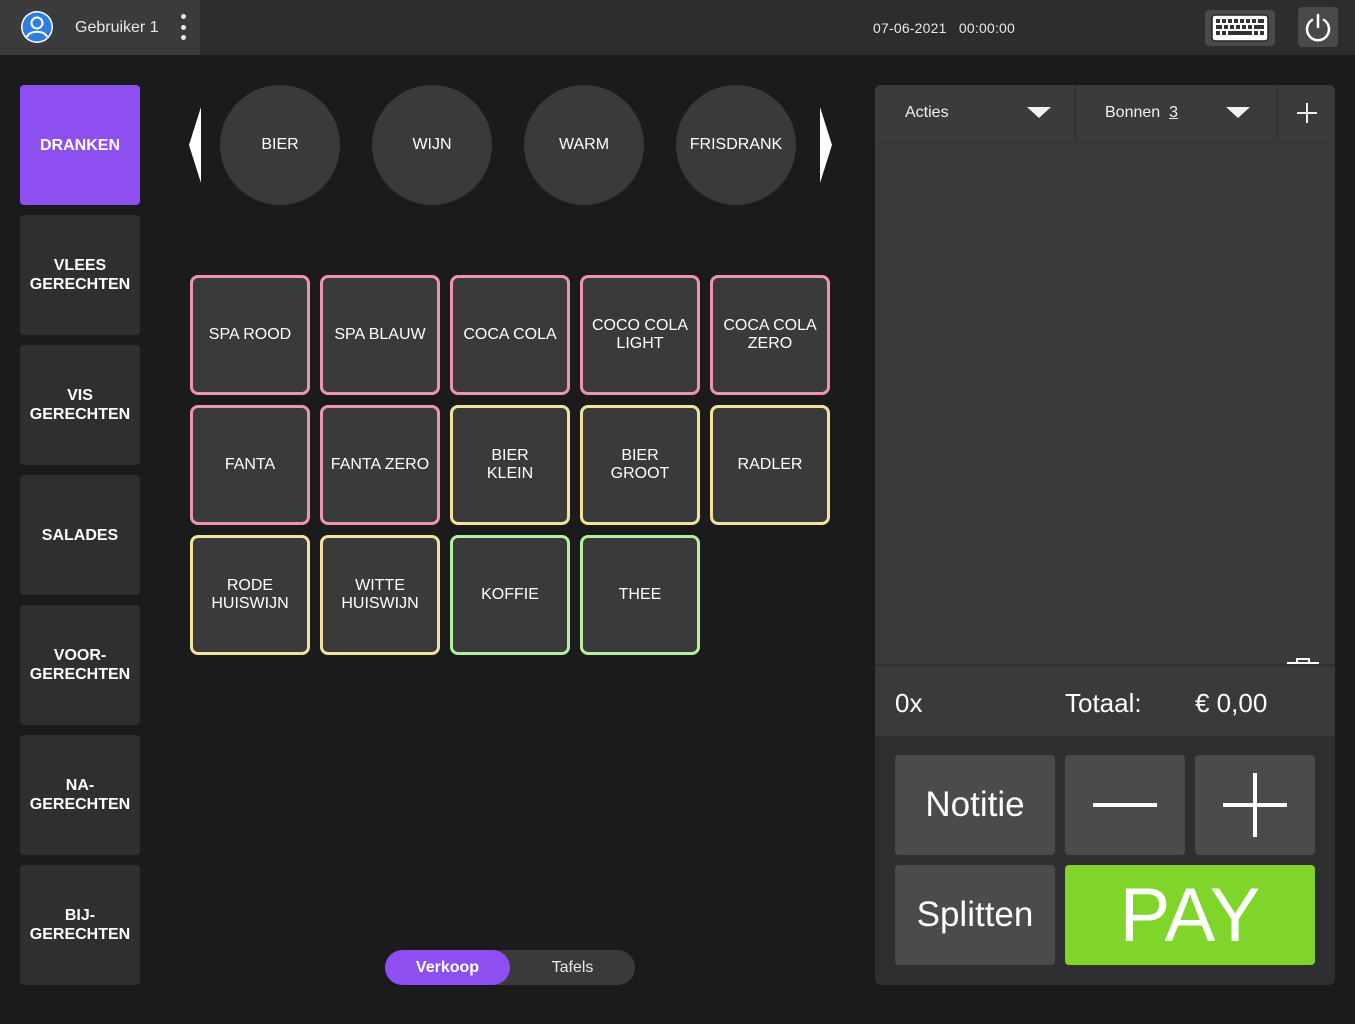 The width and height of the screenshot is (1355, 1024). Describe the element at coordinates (250, 335) in the screenshot. I see `product-spa-rood: SPA ROOD` at that location.